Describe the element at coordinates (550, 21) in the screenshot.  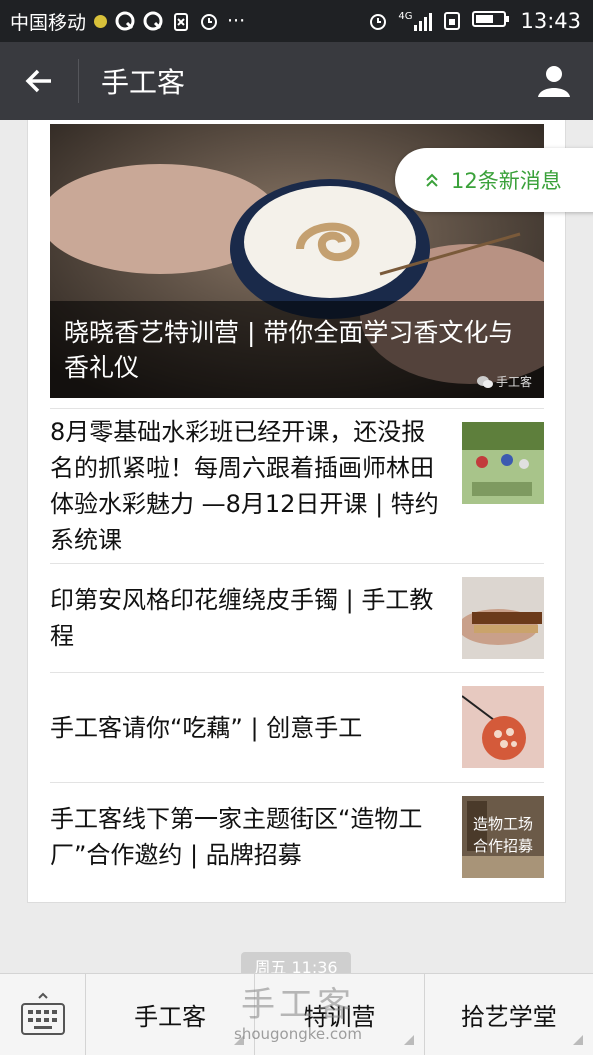
I see `clock: 13:43` at that location.